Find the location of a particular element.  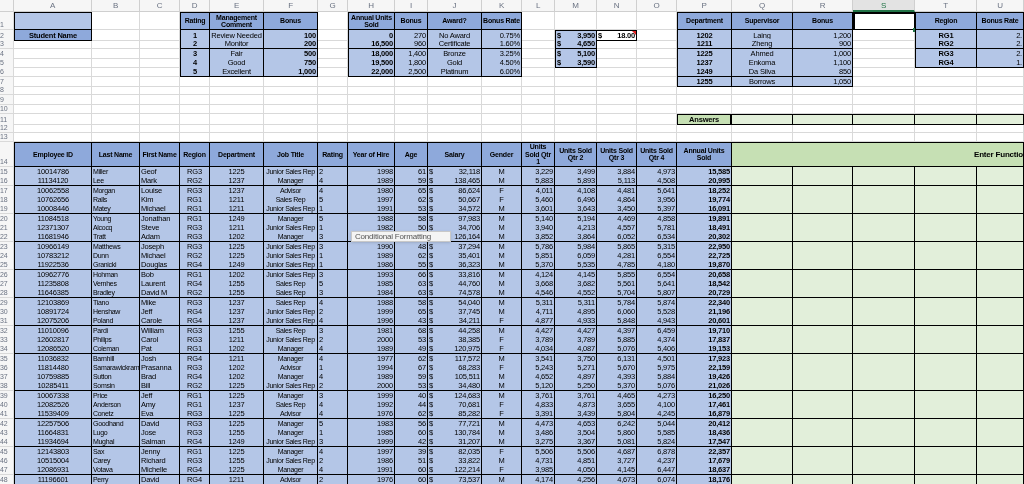

column-header: C is located at coordinates (160, 6).